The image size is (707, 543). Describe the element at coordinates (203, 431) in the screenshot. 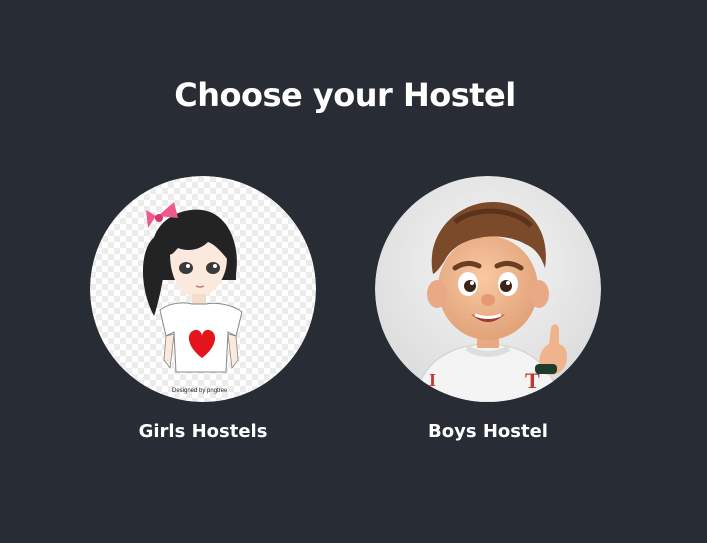

I see `girls-hostel-label: Girls Hostels` at that location.